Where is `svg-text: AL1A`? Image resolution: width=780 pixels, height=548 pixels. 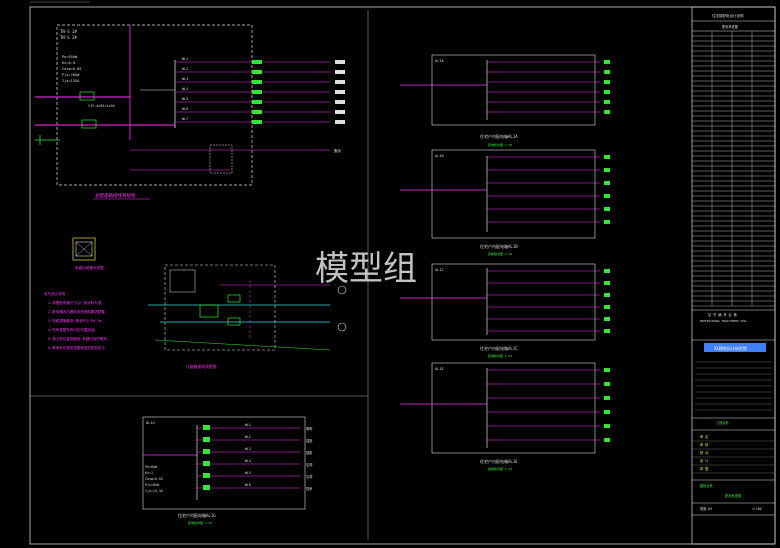 svg-text: AL1A is located at coordinates (439, 61).